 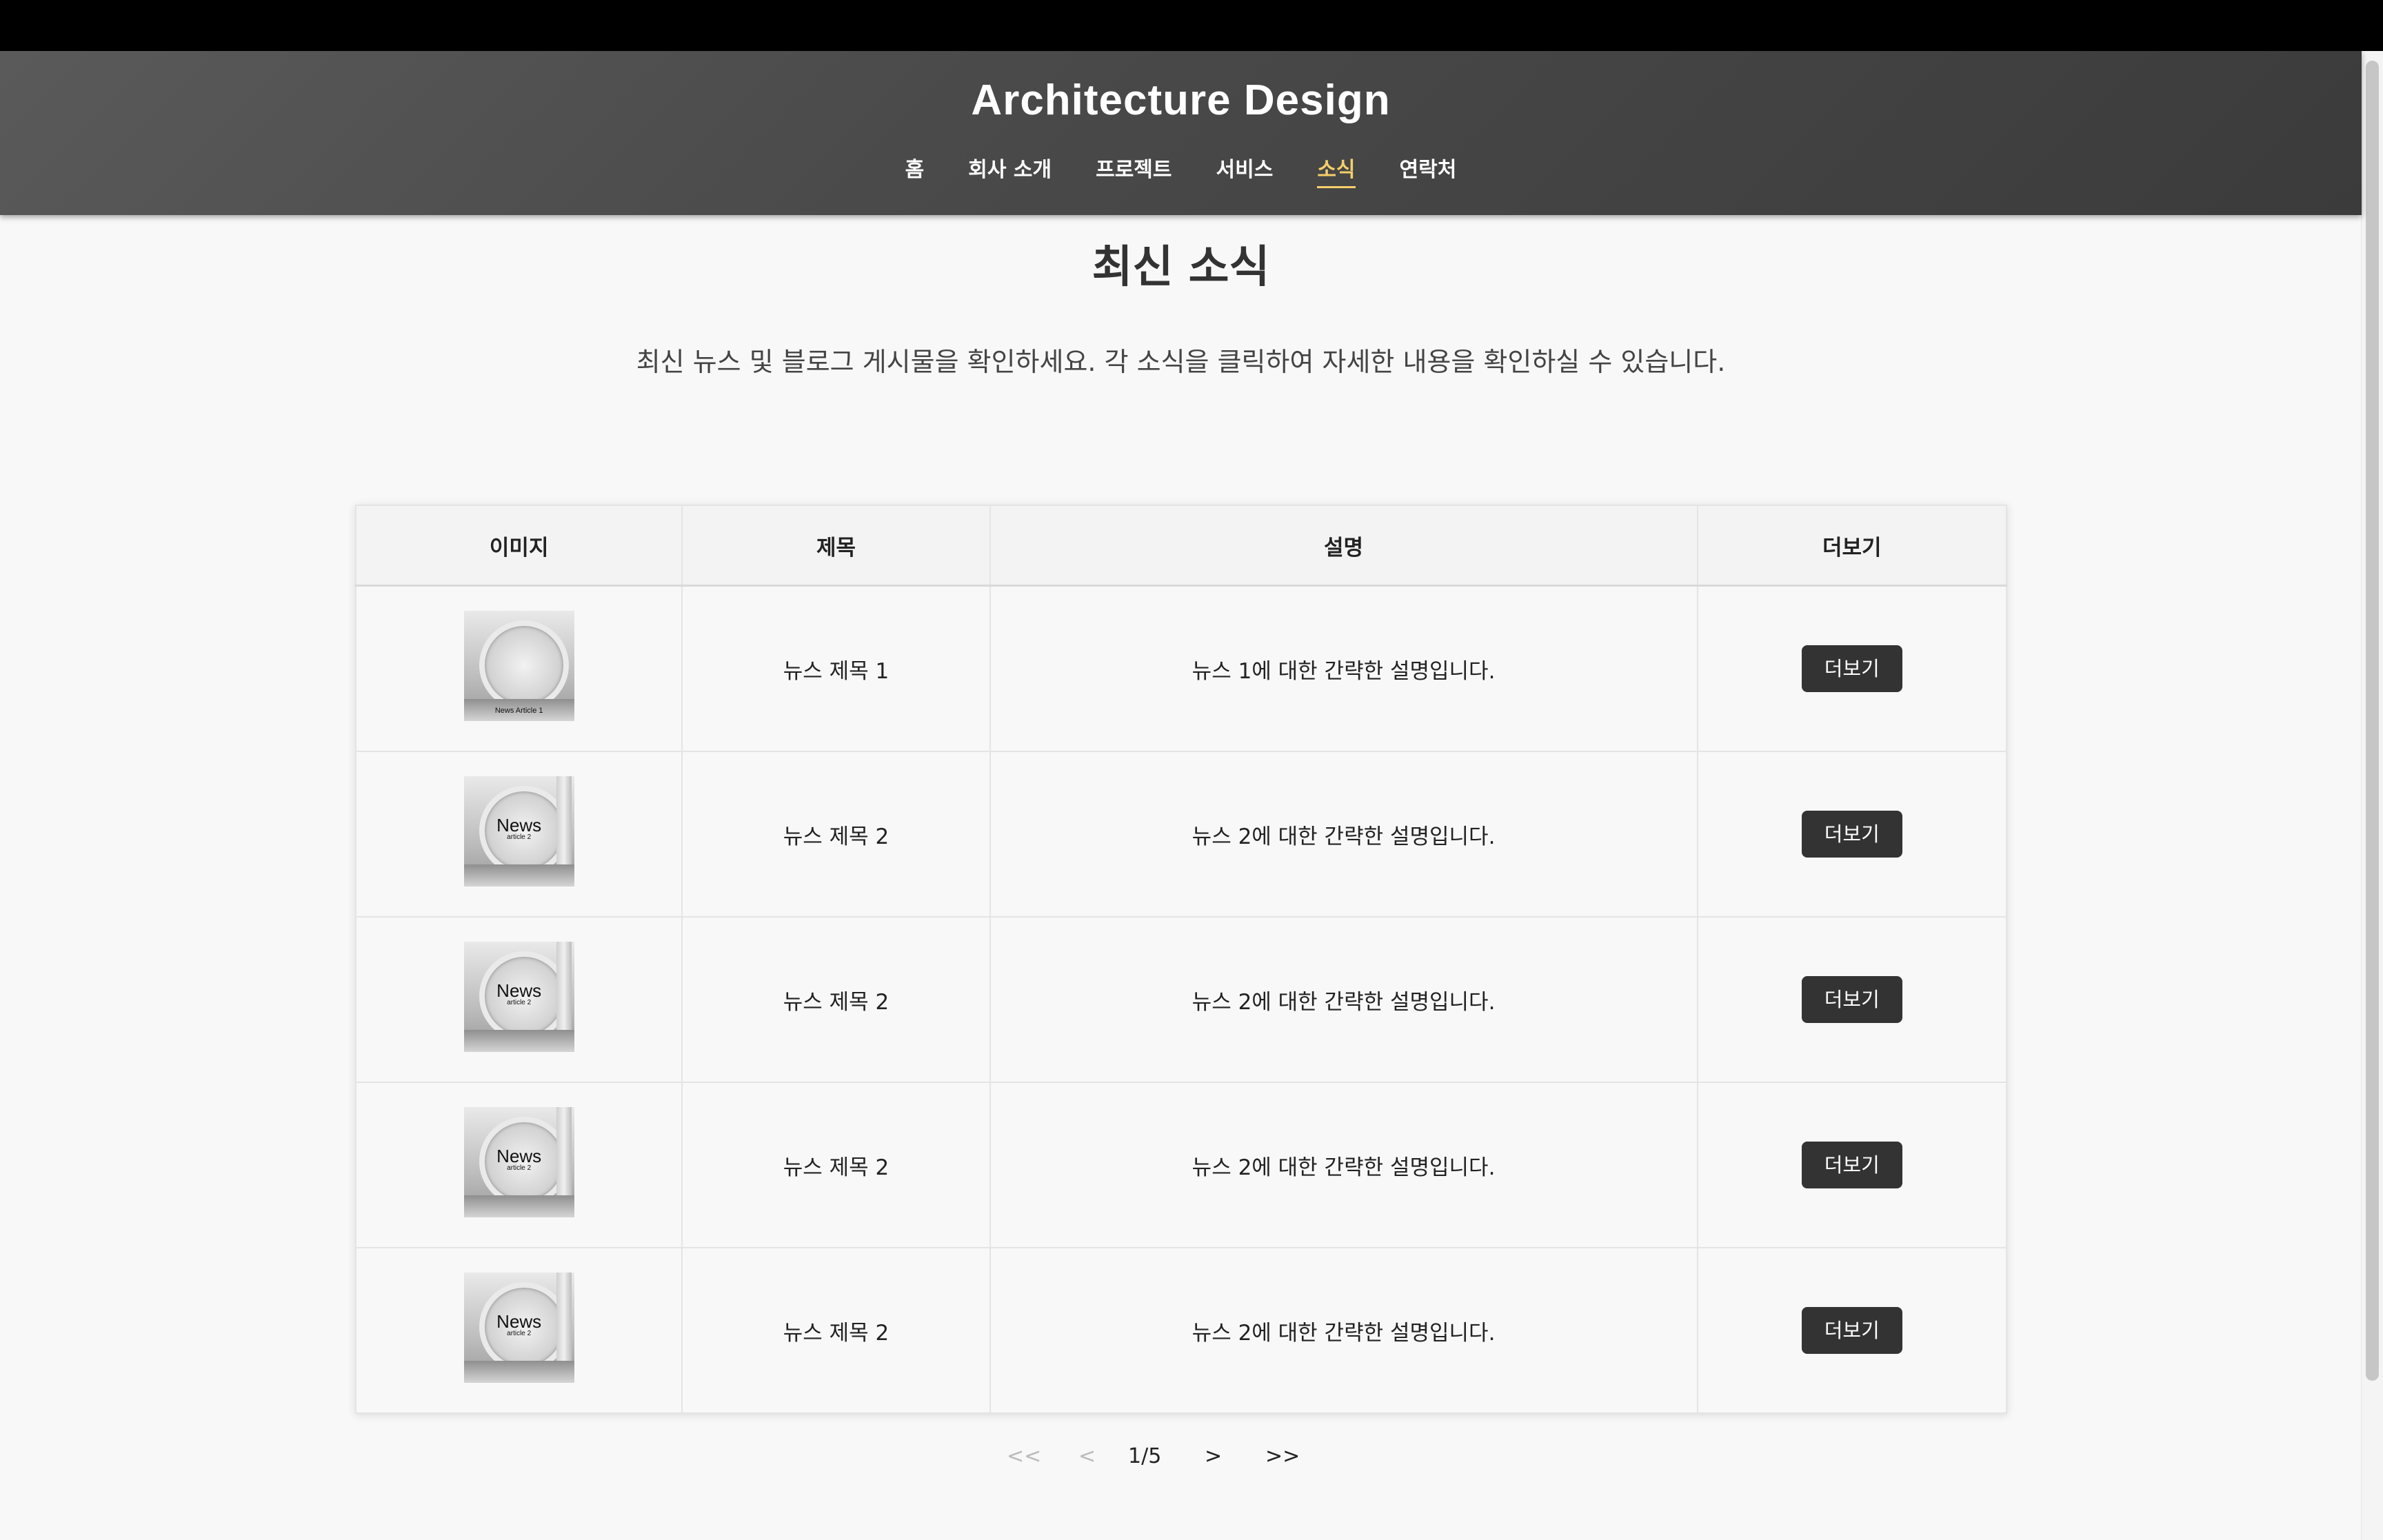 What do you see at coordinates (1103, 1457) in the screenshot?
I see `prev-page-button: <` at bounding box center [1103, 1457].